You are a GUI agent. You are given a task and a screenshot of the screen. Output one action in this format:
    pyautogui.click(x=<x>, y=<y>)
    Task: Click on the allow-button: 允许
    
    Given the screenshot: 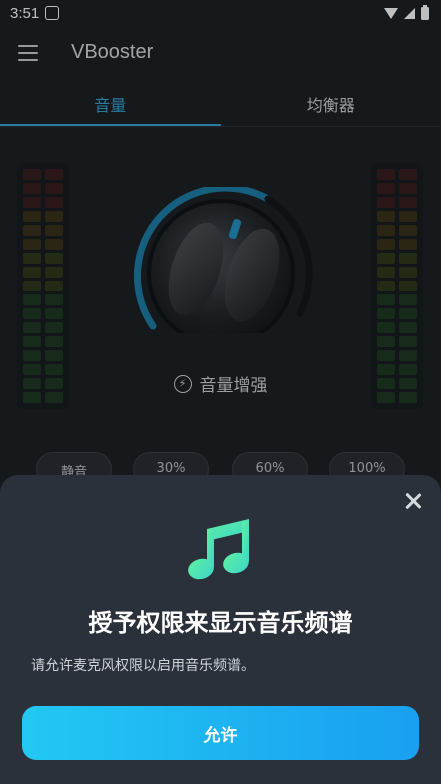 What is the action you would take?
    pyautogui.click(x=220, y=733)
    